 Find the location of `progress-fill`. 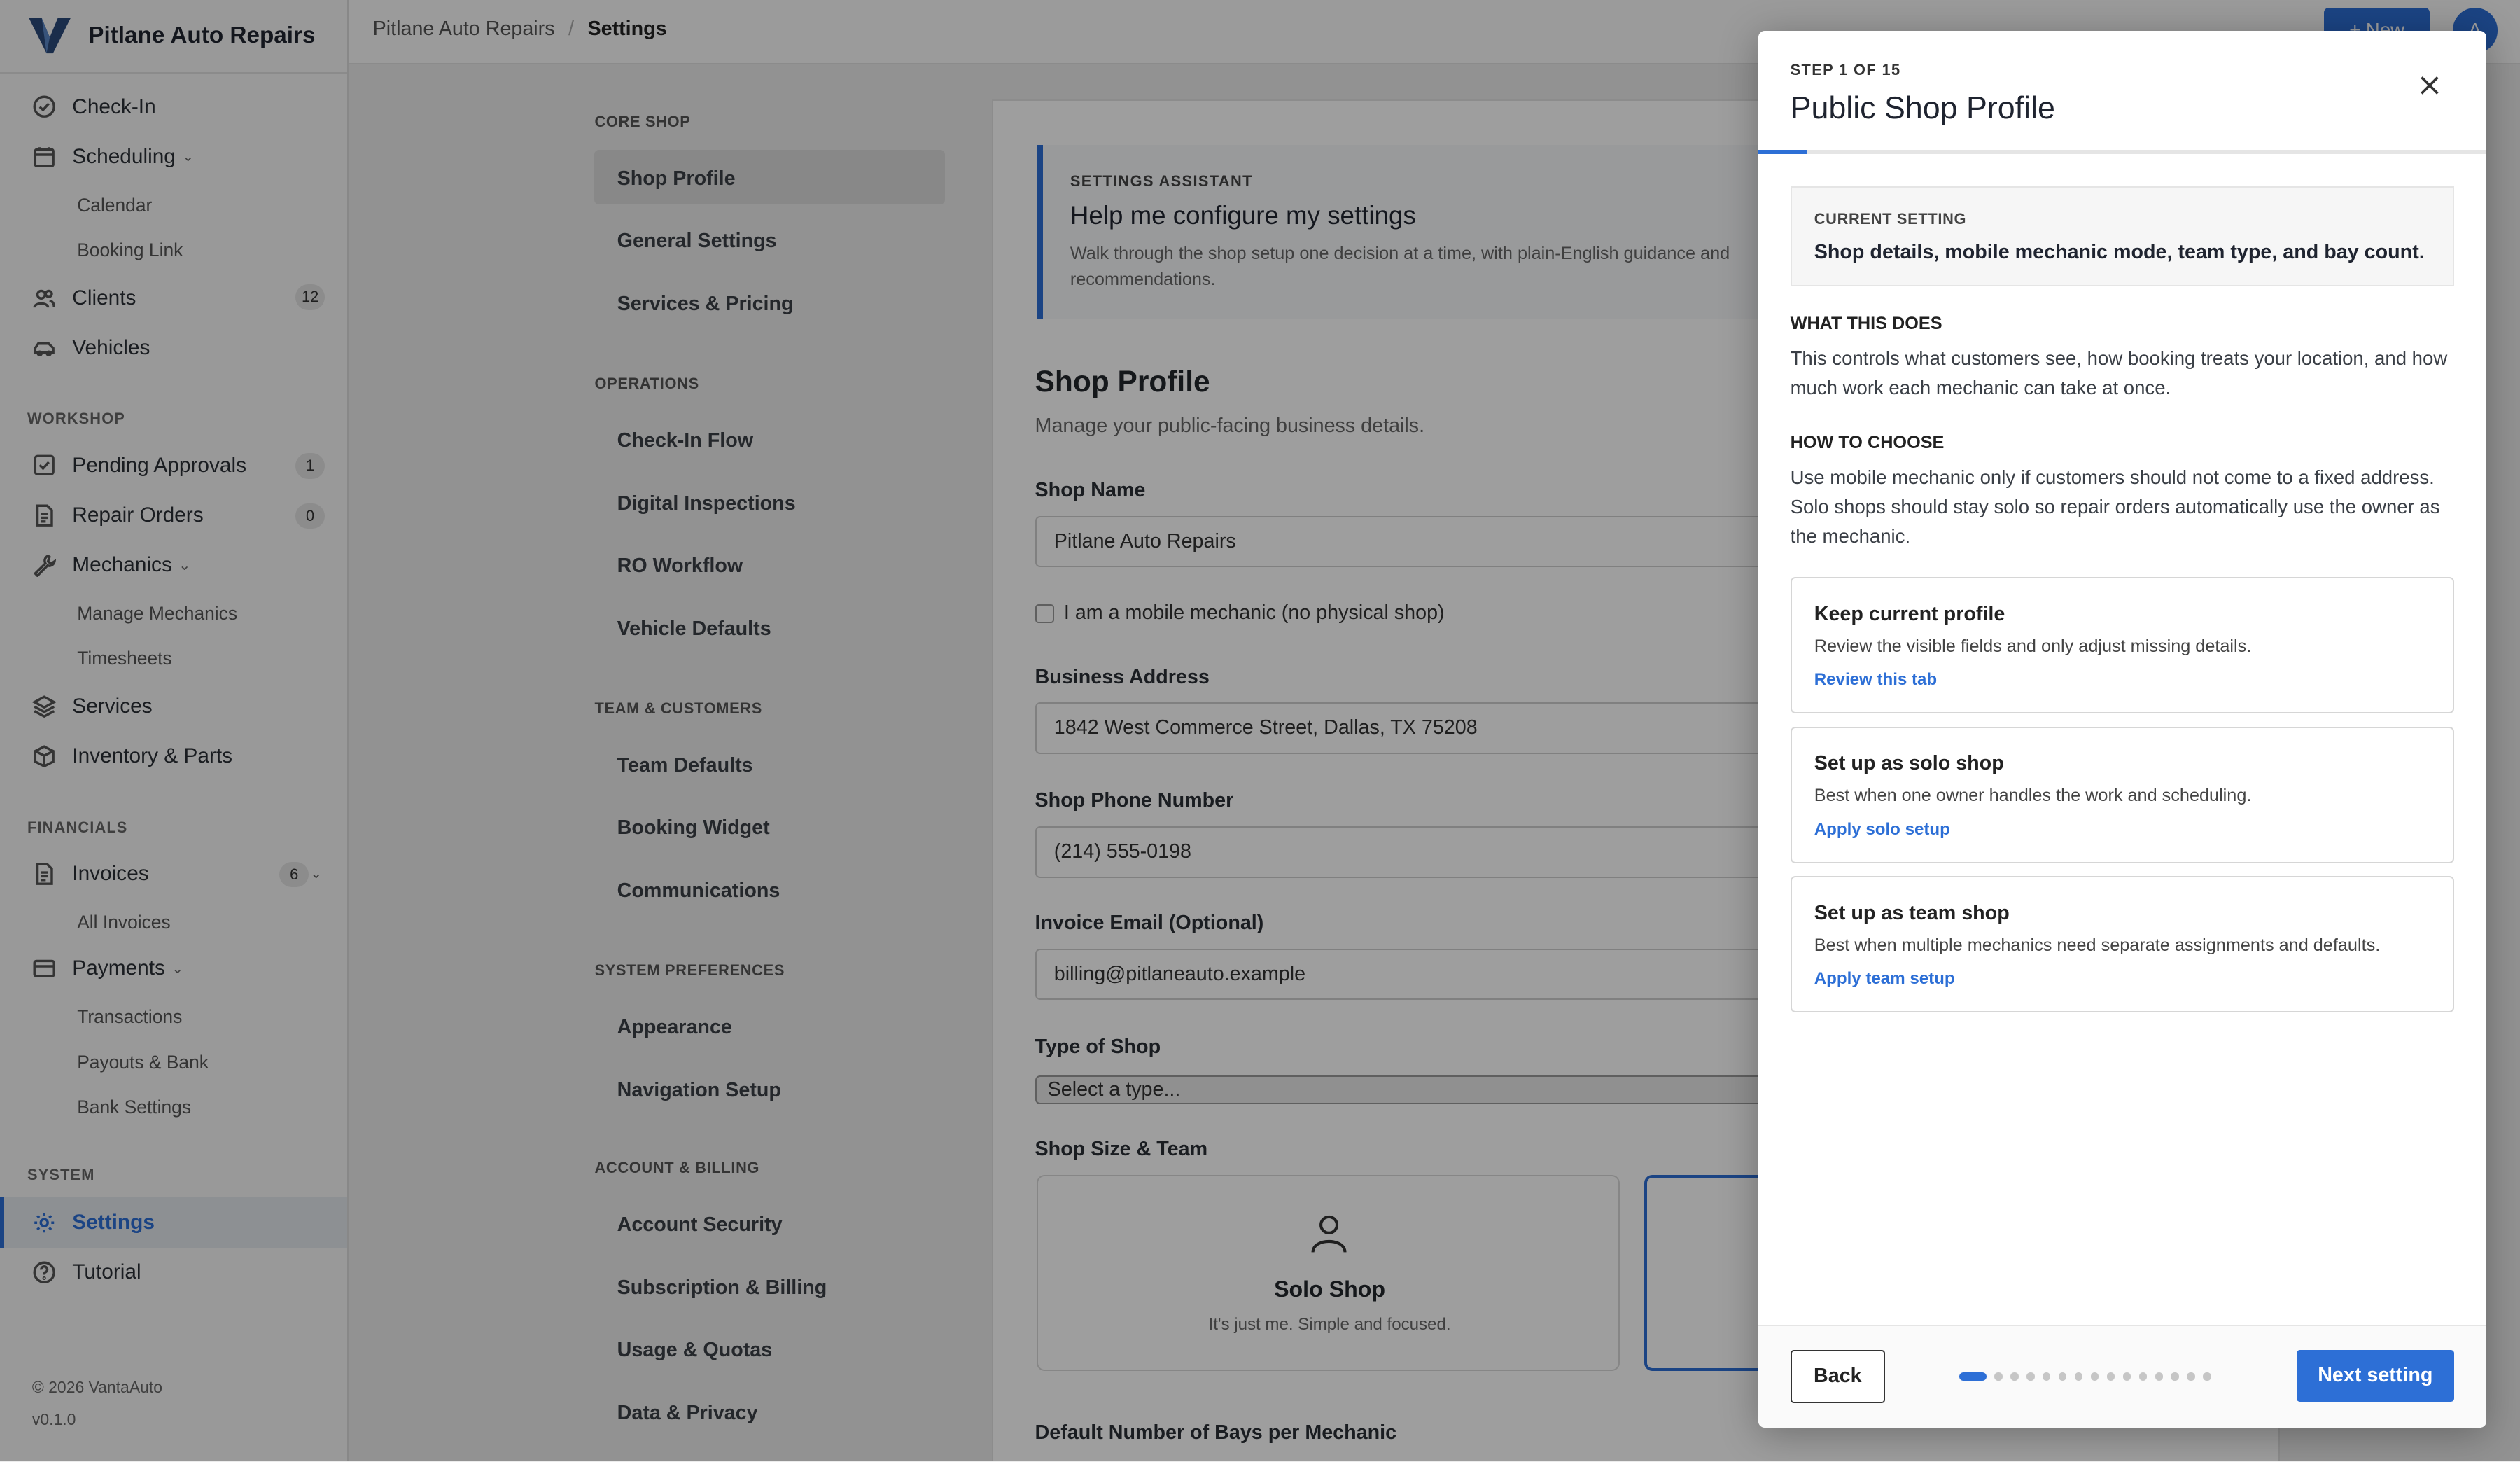

progress-fill is located at coordinates (1782, 152).